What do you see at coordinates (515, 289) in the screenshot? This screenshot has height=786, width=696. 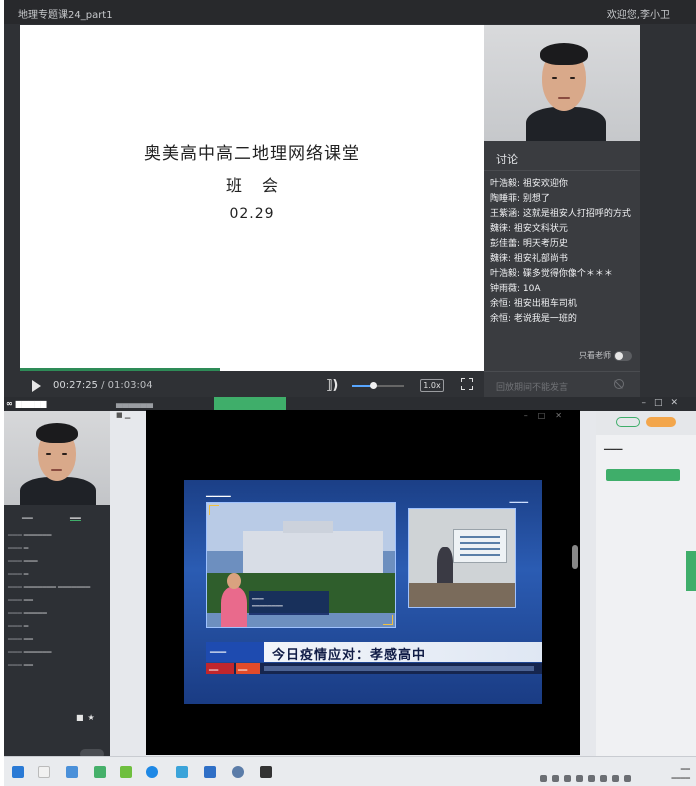 I see `chat-message: 钟雨薇: 10A` at bounding box center [515, 289].